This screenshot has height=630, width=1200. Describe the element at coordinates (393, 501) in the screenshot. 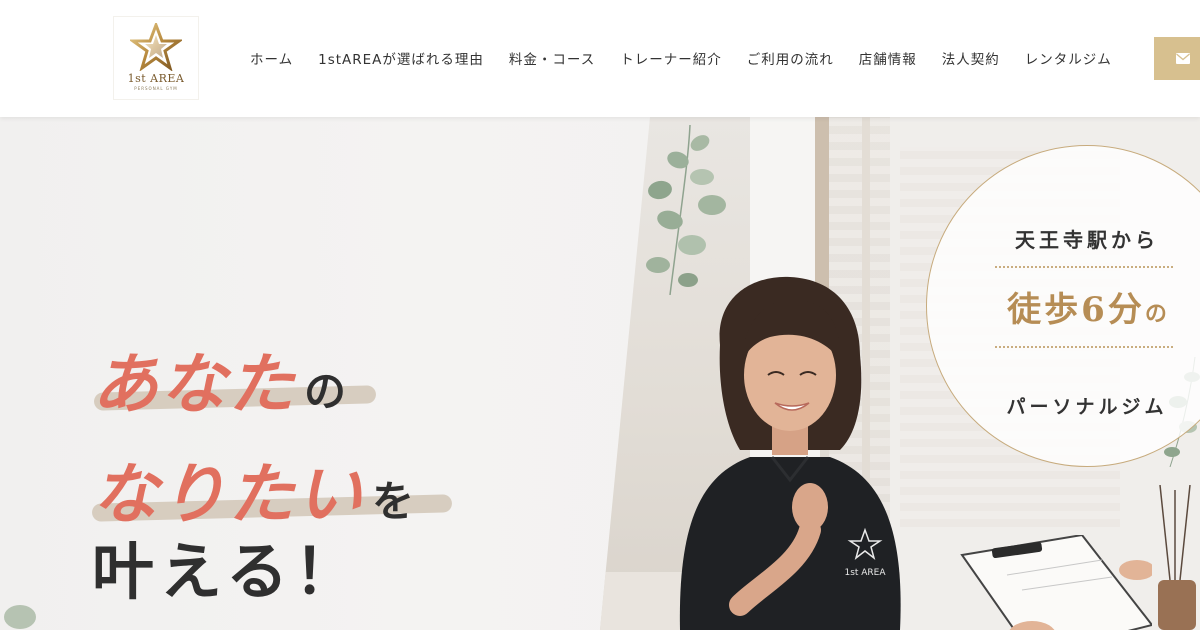

I see `headline-particle-2: を` at that location.